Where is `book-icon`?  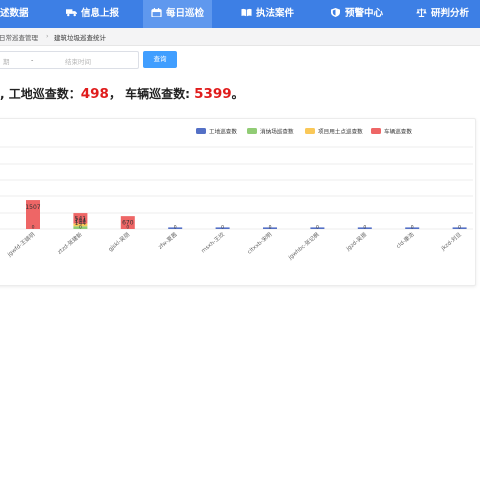 book-icon is located at coordinates (246, 12).